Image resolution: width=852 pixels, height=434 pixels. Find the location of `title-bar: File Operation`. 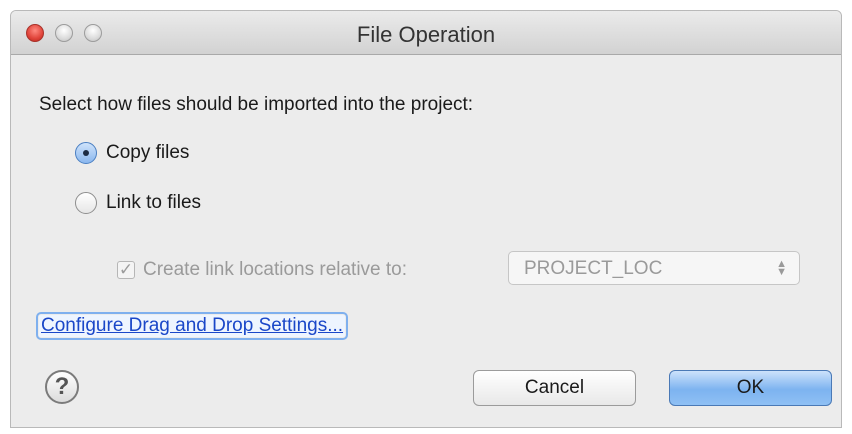

title-bar: File Operation is located at coordinates (426, 33).